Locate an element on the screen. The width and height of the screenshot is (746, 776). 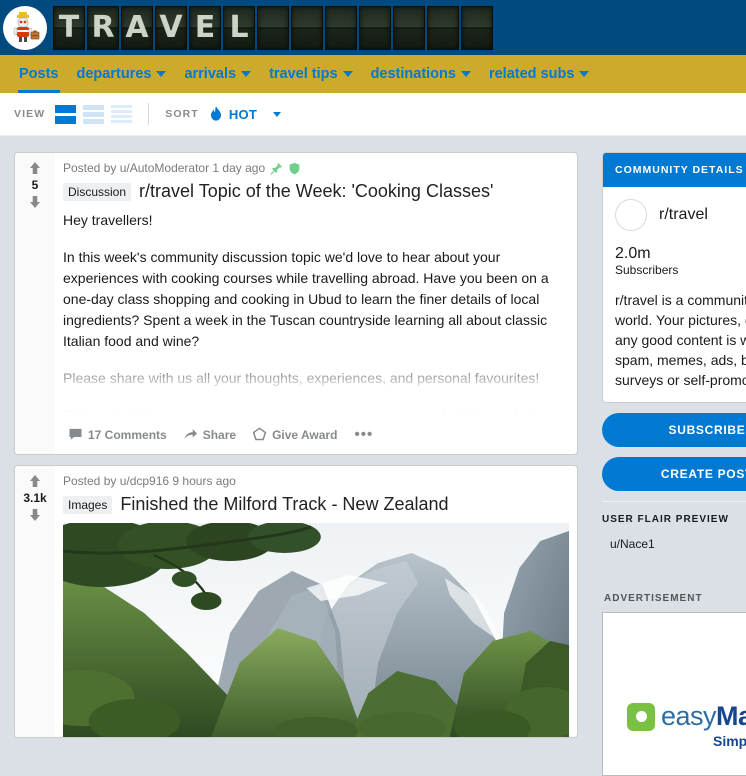
subscriber-label: Subscribers is located at coordinates (647, 270).